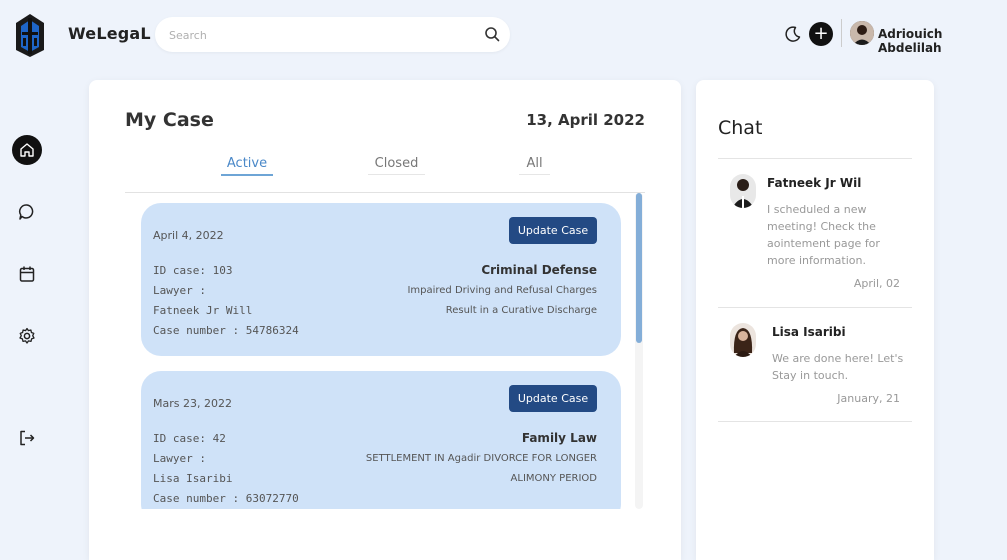 This screenshot has height=560, width=1007. I want to click on case-description: Result in a Curative Discharge, so click(521, 310).